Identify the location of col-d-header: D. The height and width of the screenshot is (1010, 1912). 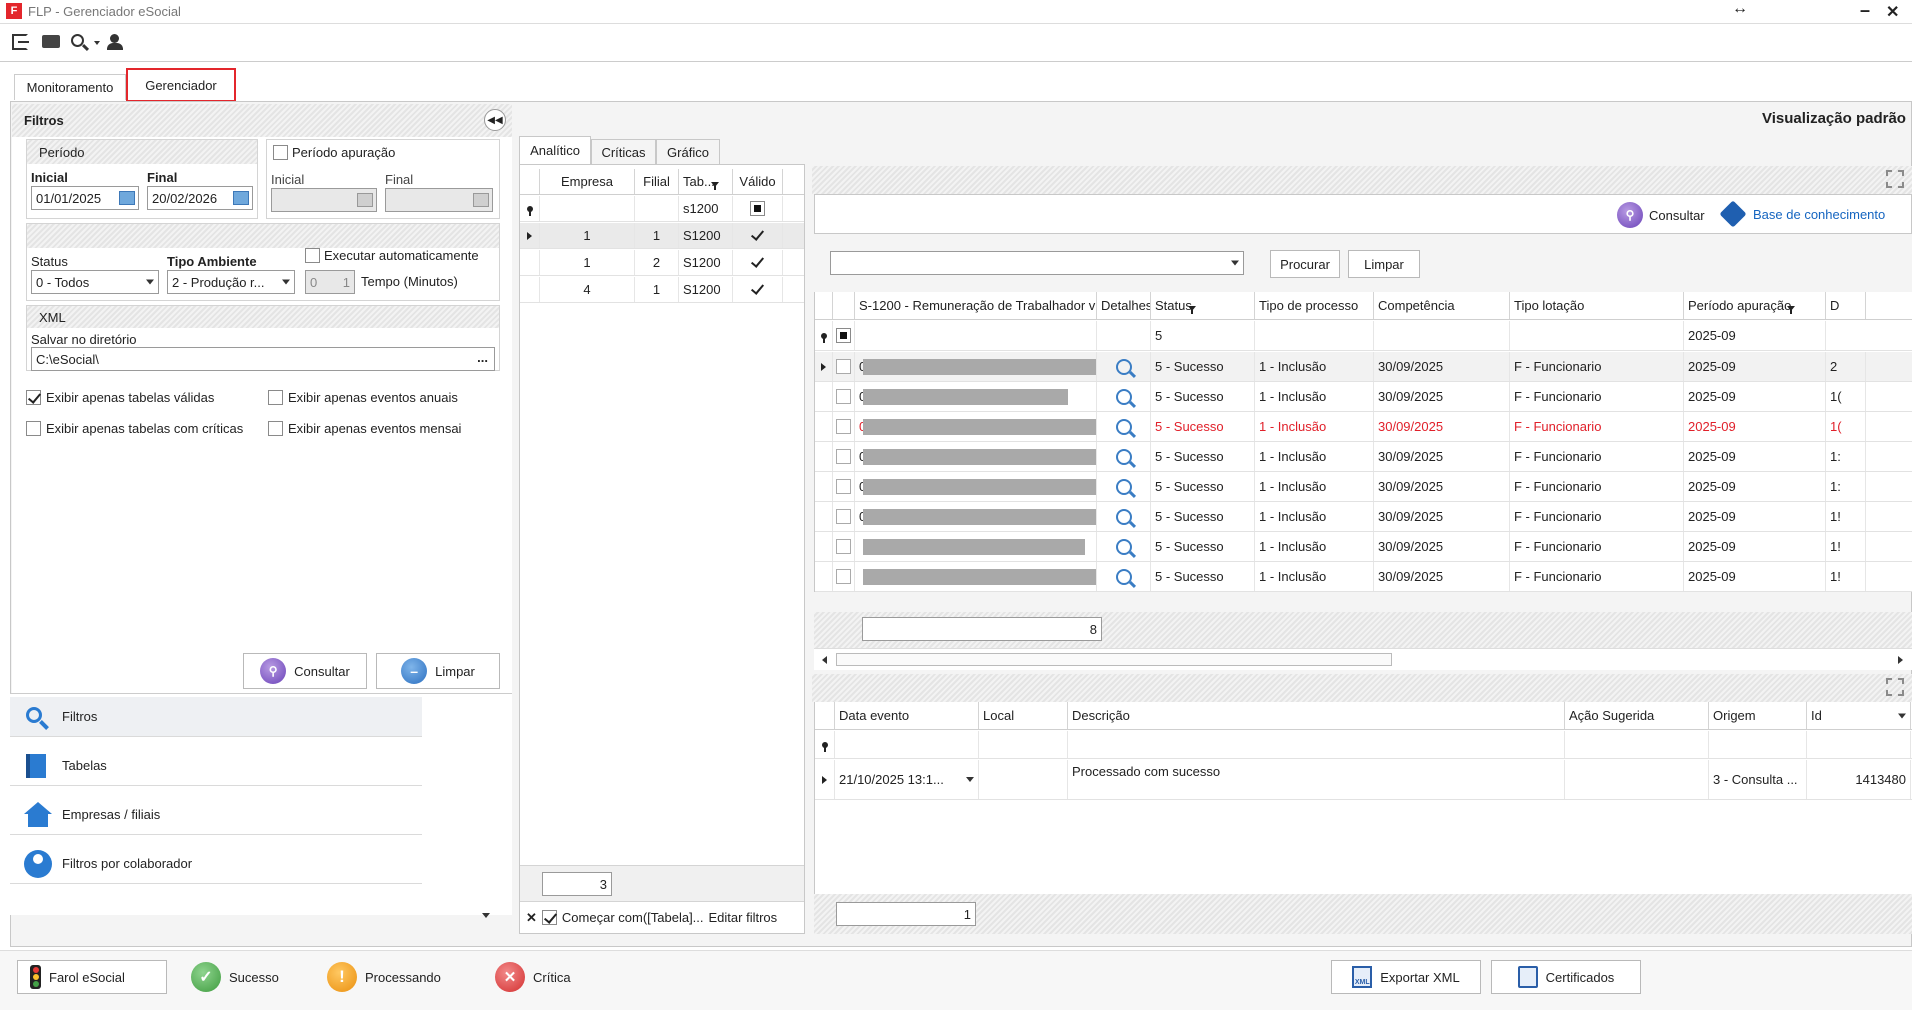
(1846, 305).